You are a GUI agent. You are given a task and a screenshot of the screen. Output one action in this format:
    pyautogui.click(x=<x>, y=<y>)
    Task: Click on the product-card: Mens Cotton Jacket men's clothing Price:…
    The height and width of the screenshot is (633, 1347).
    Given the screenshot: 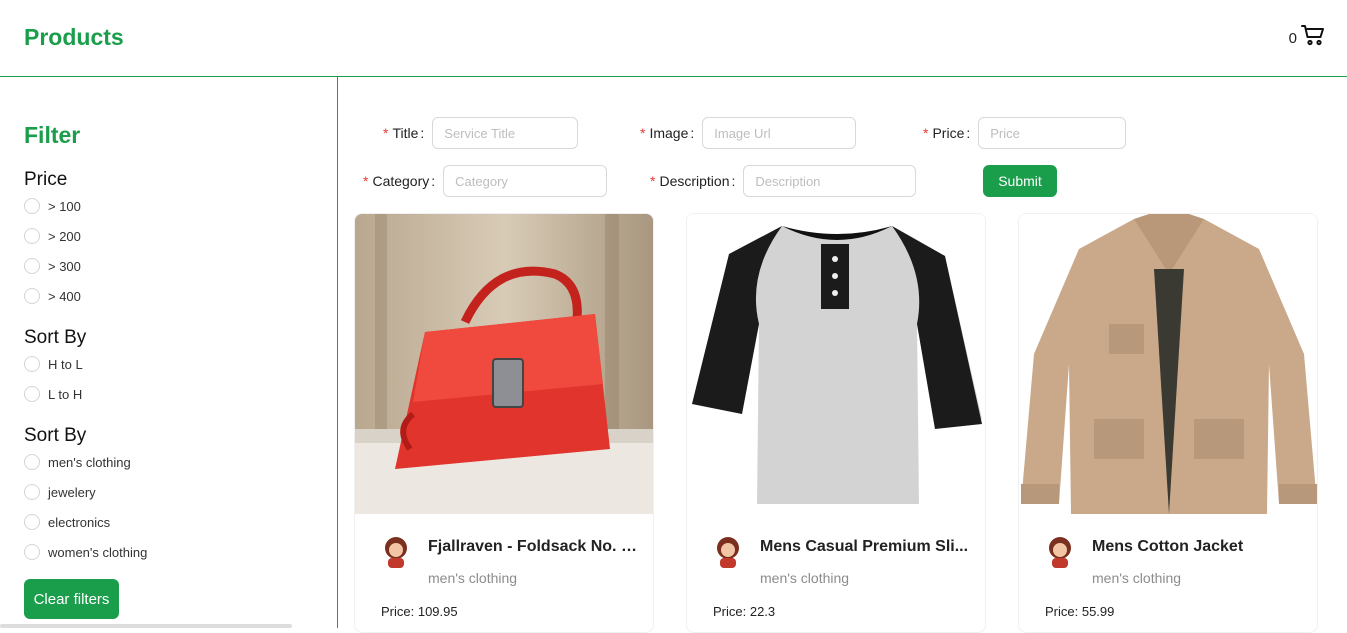 What is the action you would take?
    pyautogui.click(x=1168, y=423)
    